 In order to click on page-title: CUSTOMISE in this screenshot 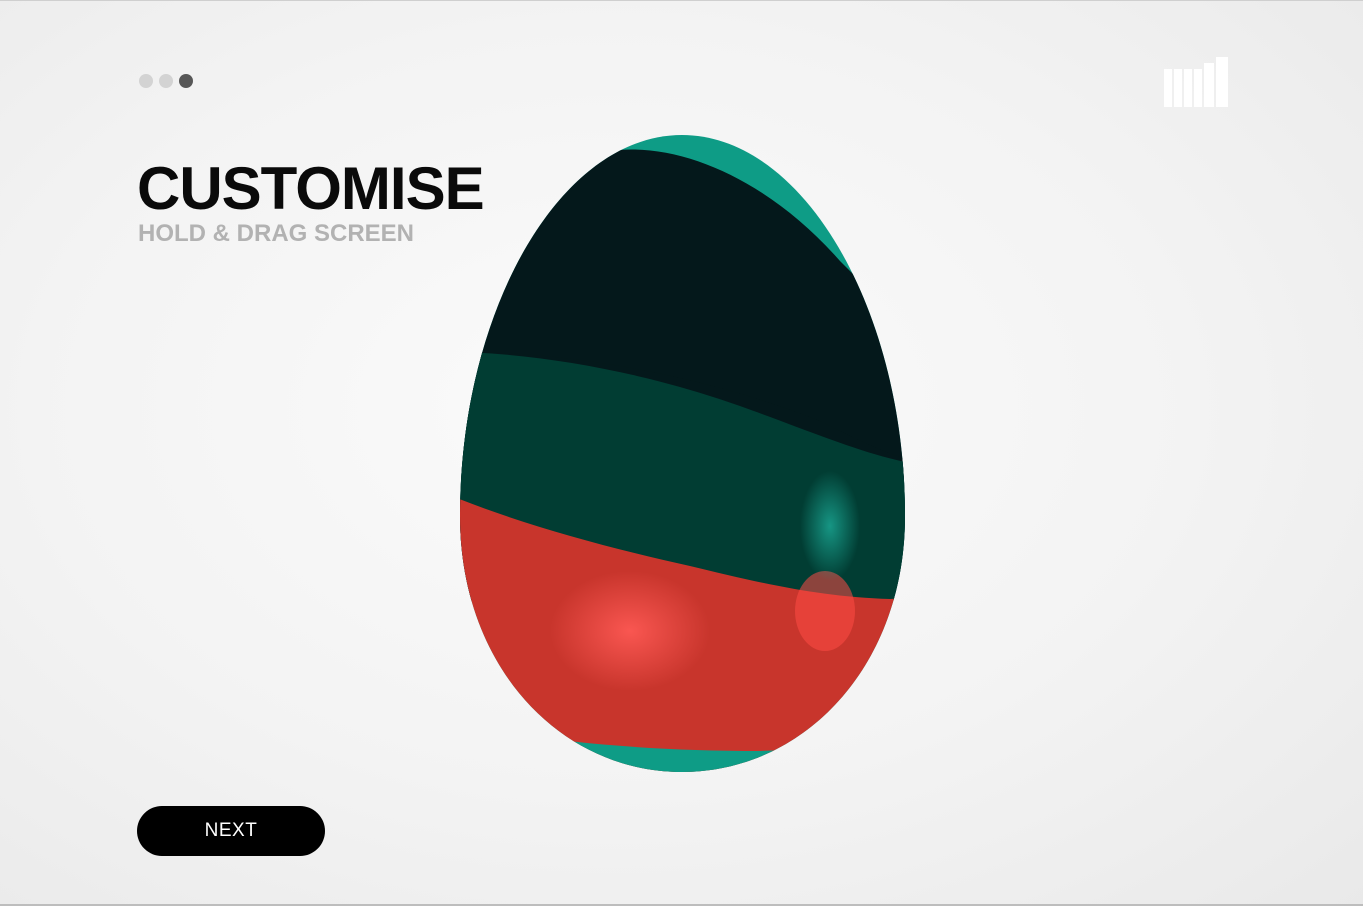, I will do `click(311, 188)`.